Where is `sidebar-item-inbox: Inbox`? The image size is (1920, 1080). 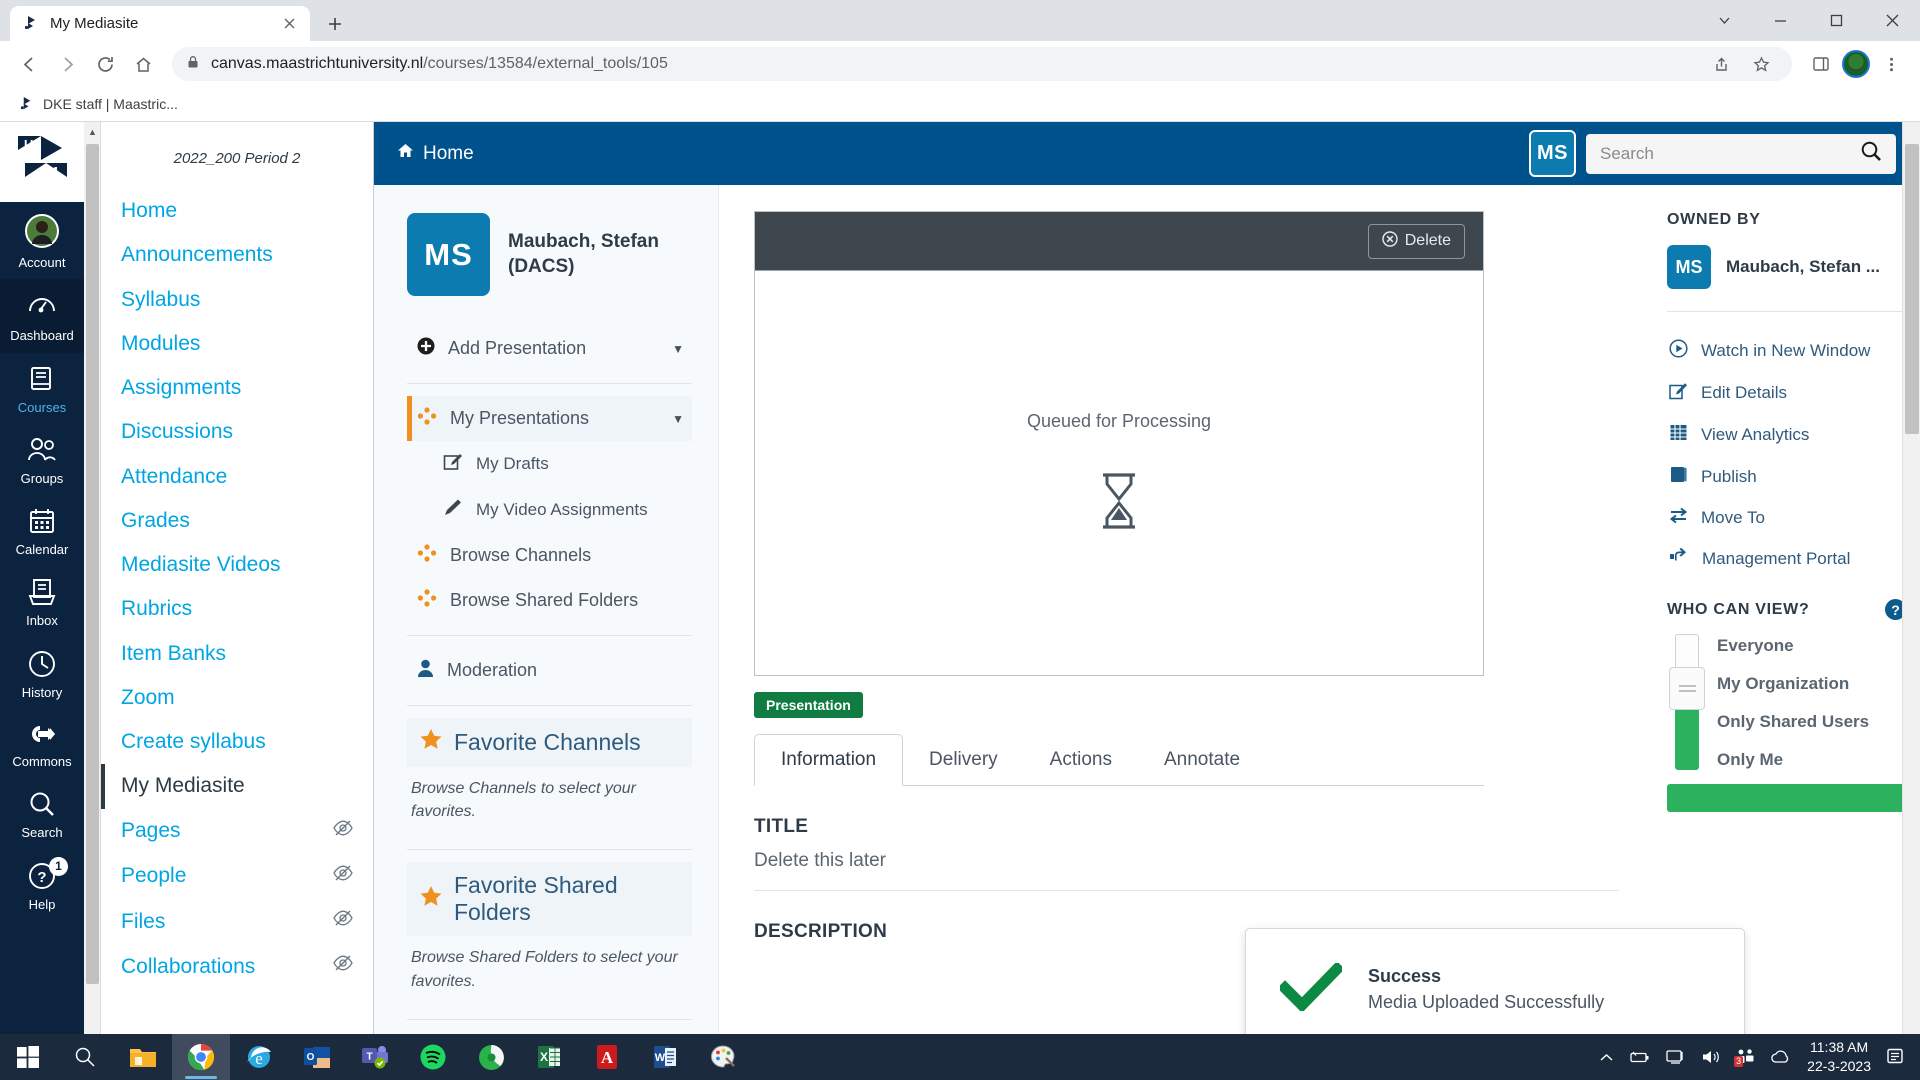 sidebar-item-inbox: Inbox is located at coordinates (42, 601).